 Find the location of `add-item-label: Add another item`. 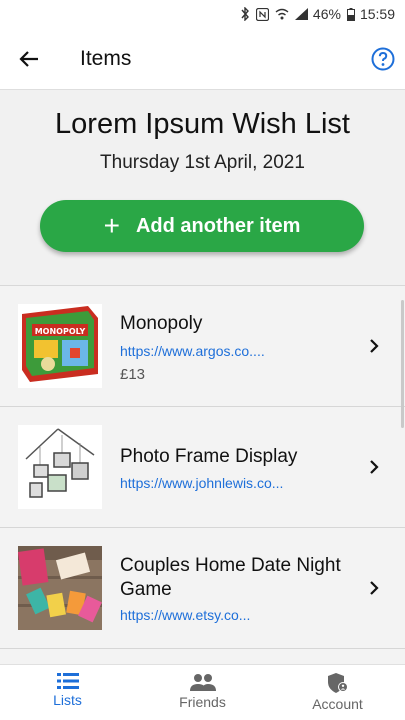

add-item-label: Add another item is located at coordinates (218, 225).